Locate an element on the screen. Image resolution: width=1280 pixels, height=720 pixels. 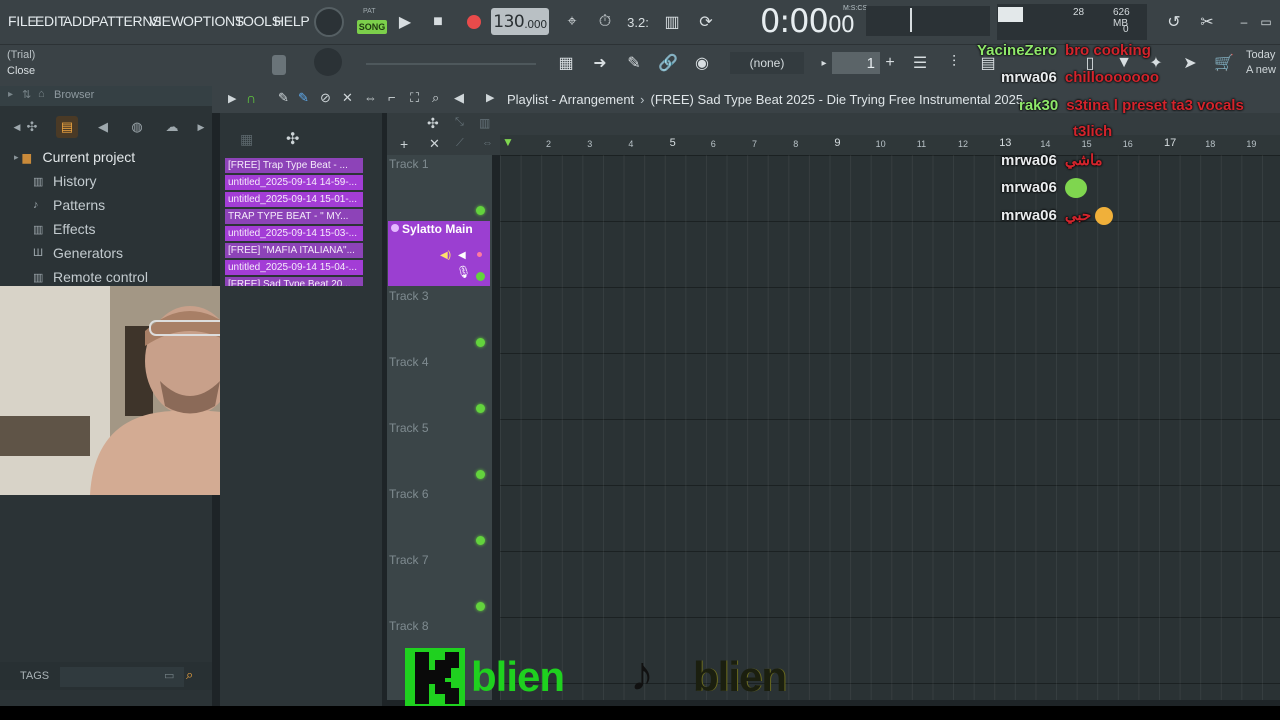
cart-icon: 🛒 is located at coordinates (1224, 63).